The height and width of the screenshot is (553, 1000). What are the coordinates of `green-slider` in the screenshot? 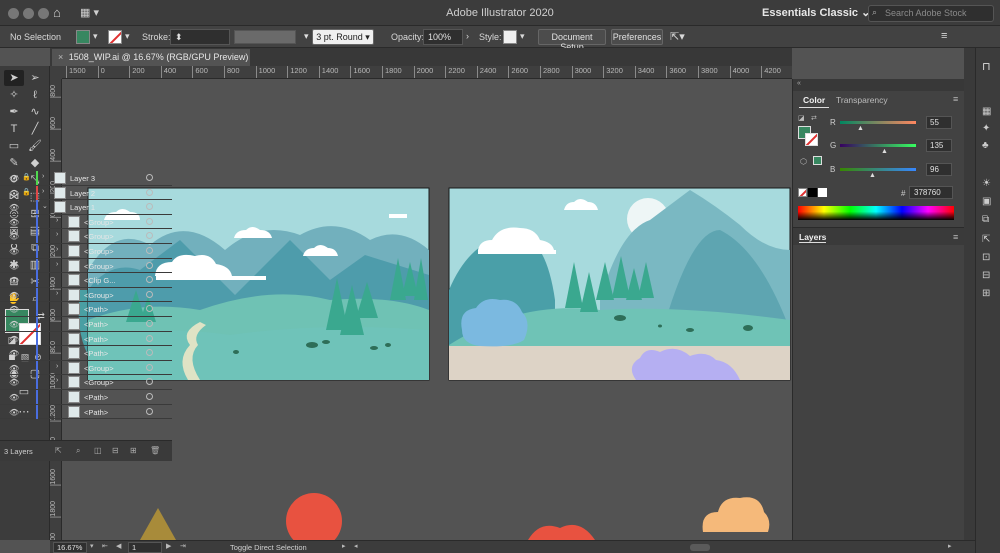 It's located at (878, 145).